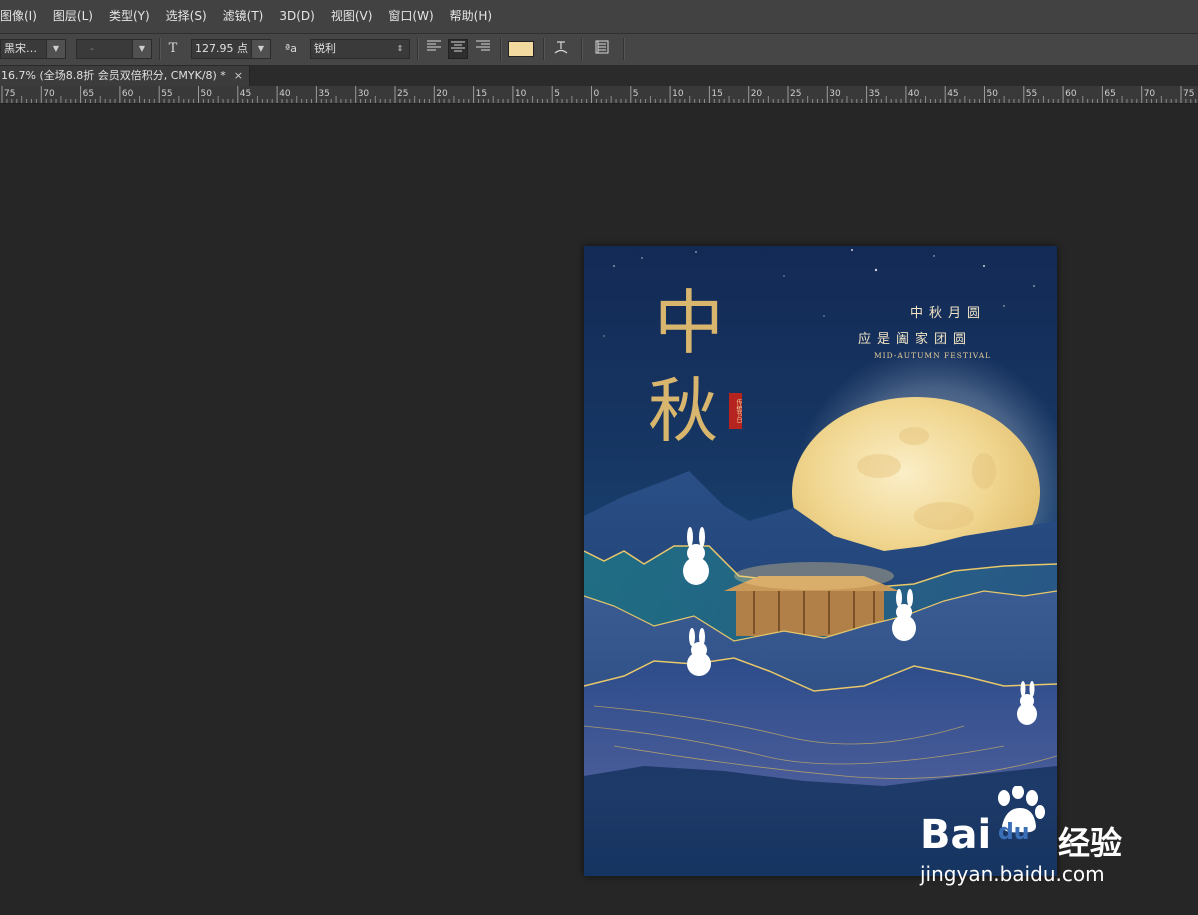 The image size is (1198, 915). What do you see at coordinates (325, 48) in the screenshot?
I see `antialias-value: 锐利` at bounding box center [325, 48].